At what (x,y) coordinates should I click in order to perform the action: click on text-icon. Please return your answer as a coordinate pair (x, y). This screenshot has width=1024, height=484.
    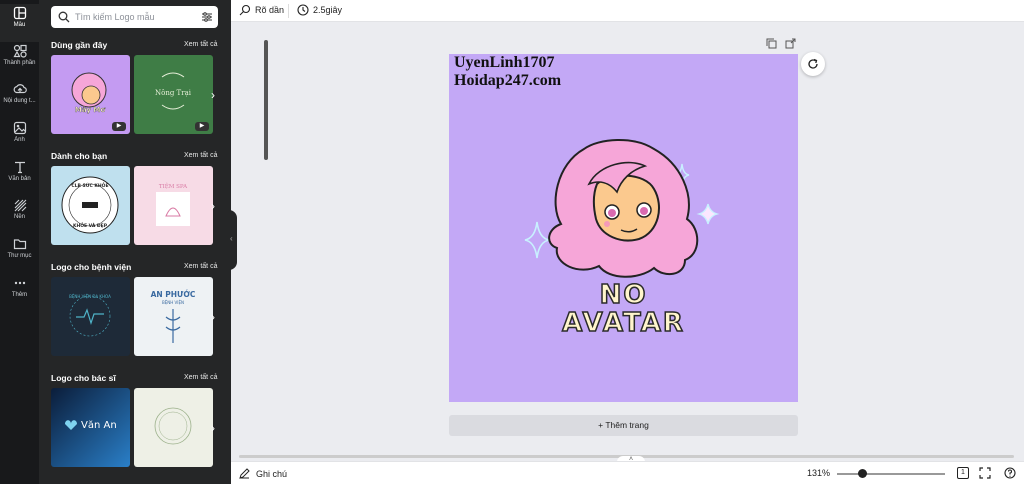
    Looking at the image, I should click on (19, 167).